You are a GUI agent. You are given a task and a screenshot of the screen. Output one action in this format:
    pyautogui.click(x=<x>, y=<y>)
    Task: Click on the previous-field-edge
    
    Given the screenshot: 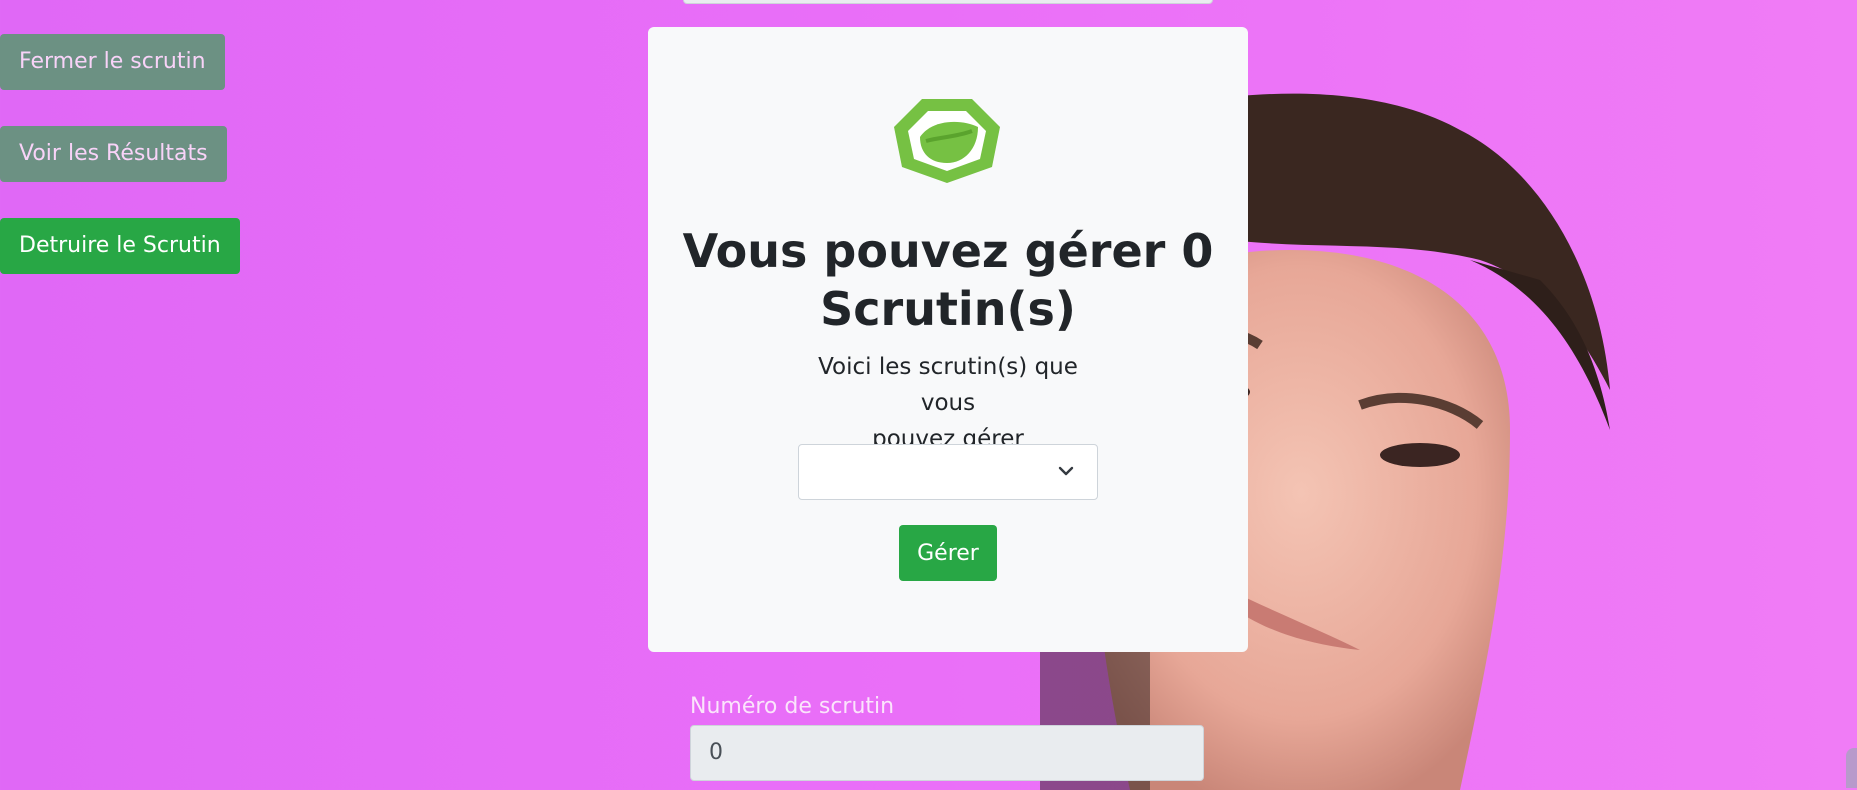 What is the action you would take?
    pyautogui.click(x=948, y=2)
    